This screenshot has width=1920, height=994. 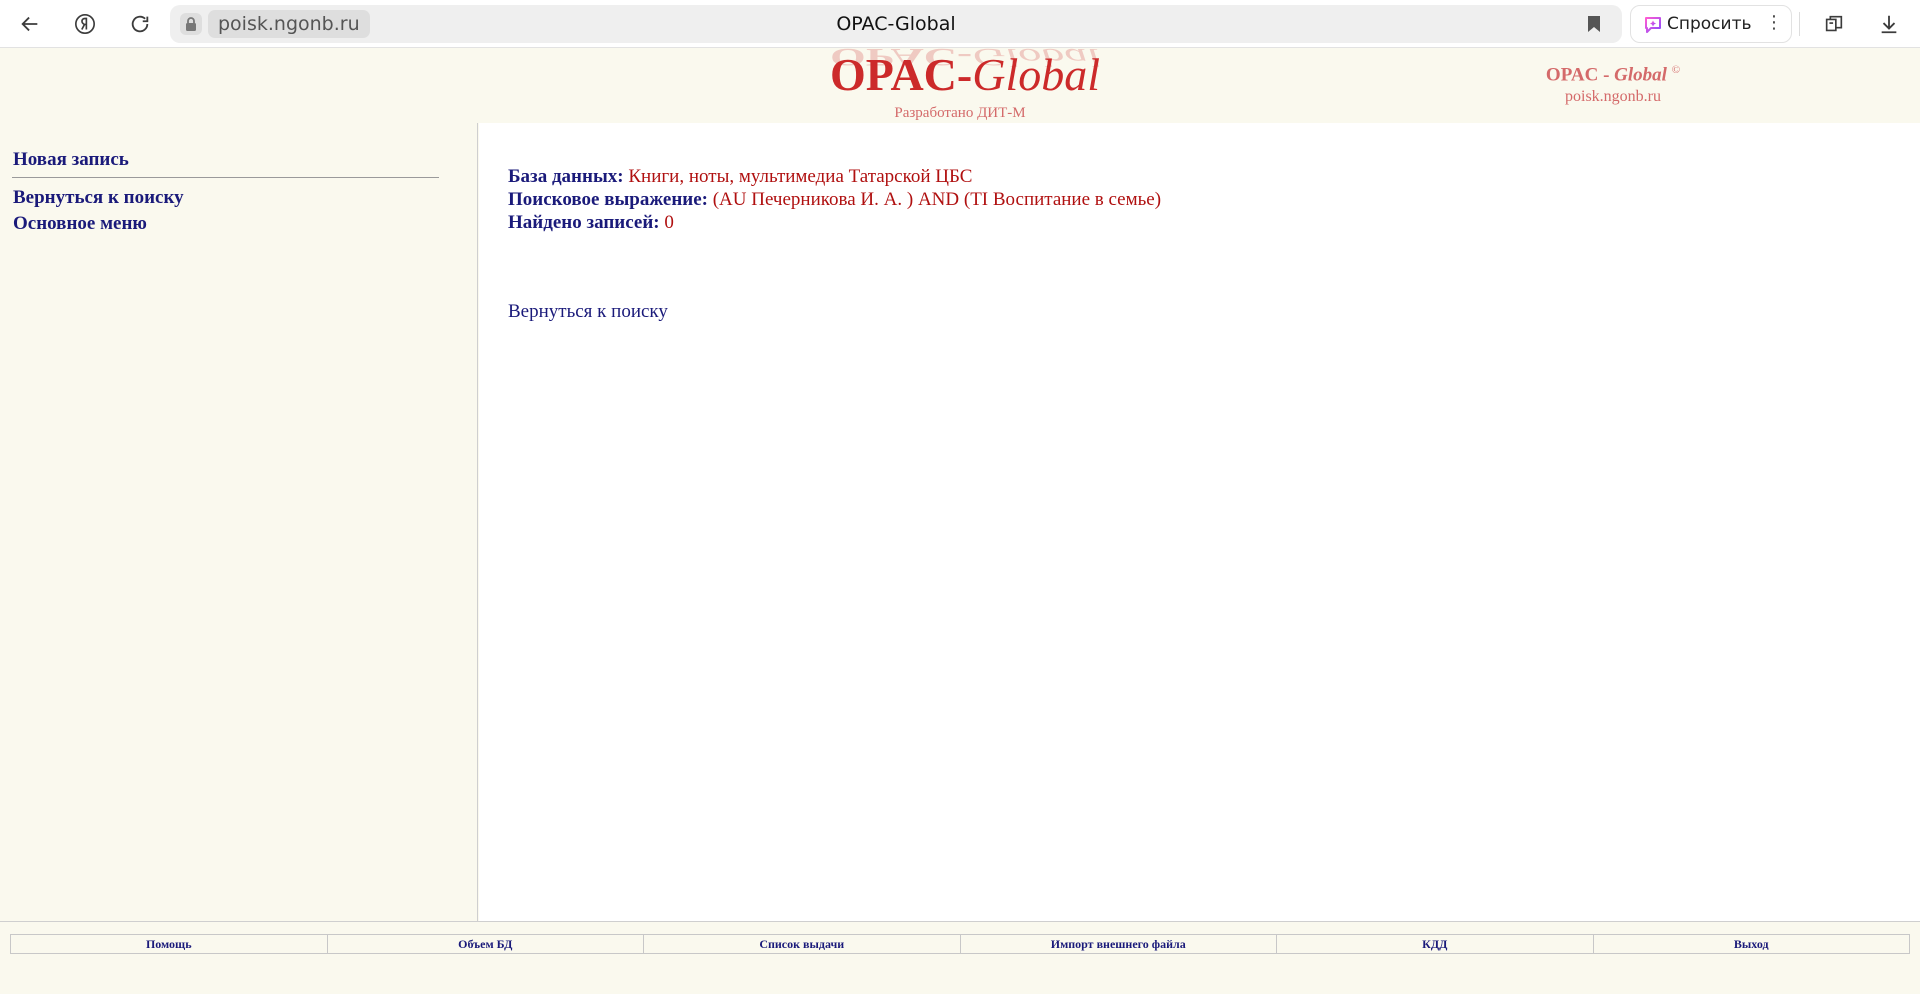 I want to click on bookmark-icon, so click(x=1594, y=24).